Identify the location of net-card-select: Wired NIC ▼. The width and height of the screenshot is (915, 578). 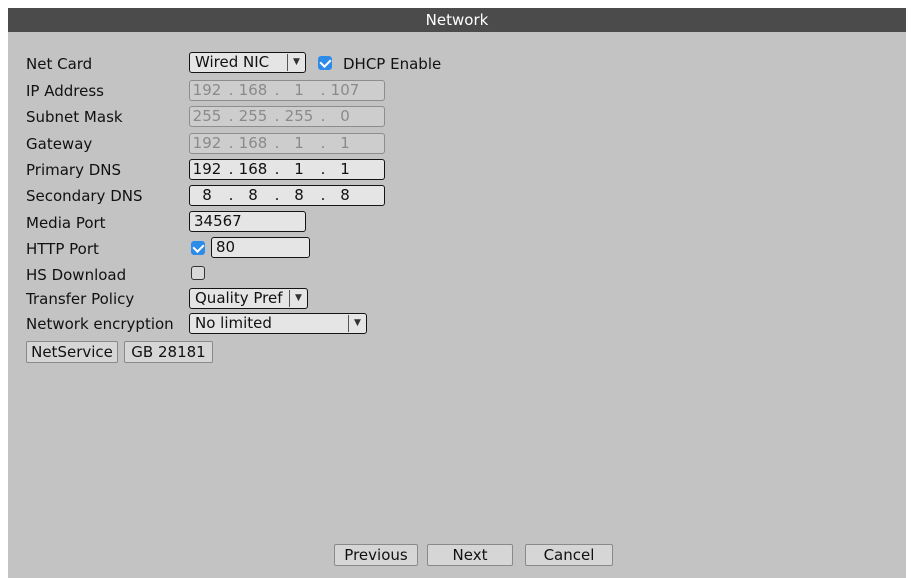
(247, 62).